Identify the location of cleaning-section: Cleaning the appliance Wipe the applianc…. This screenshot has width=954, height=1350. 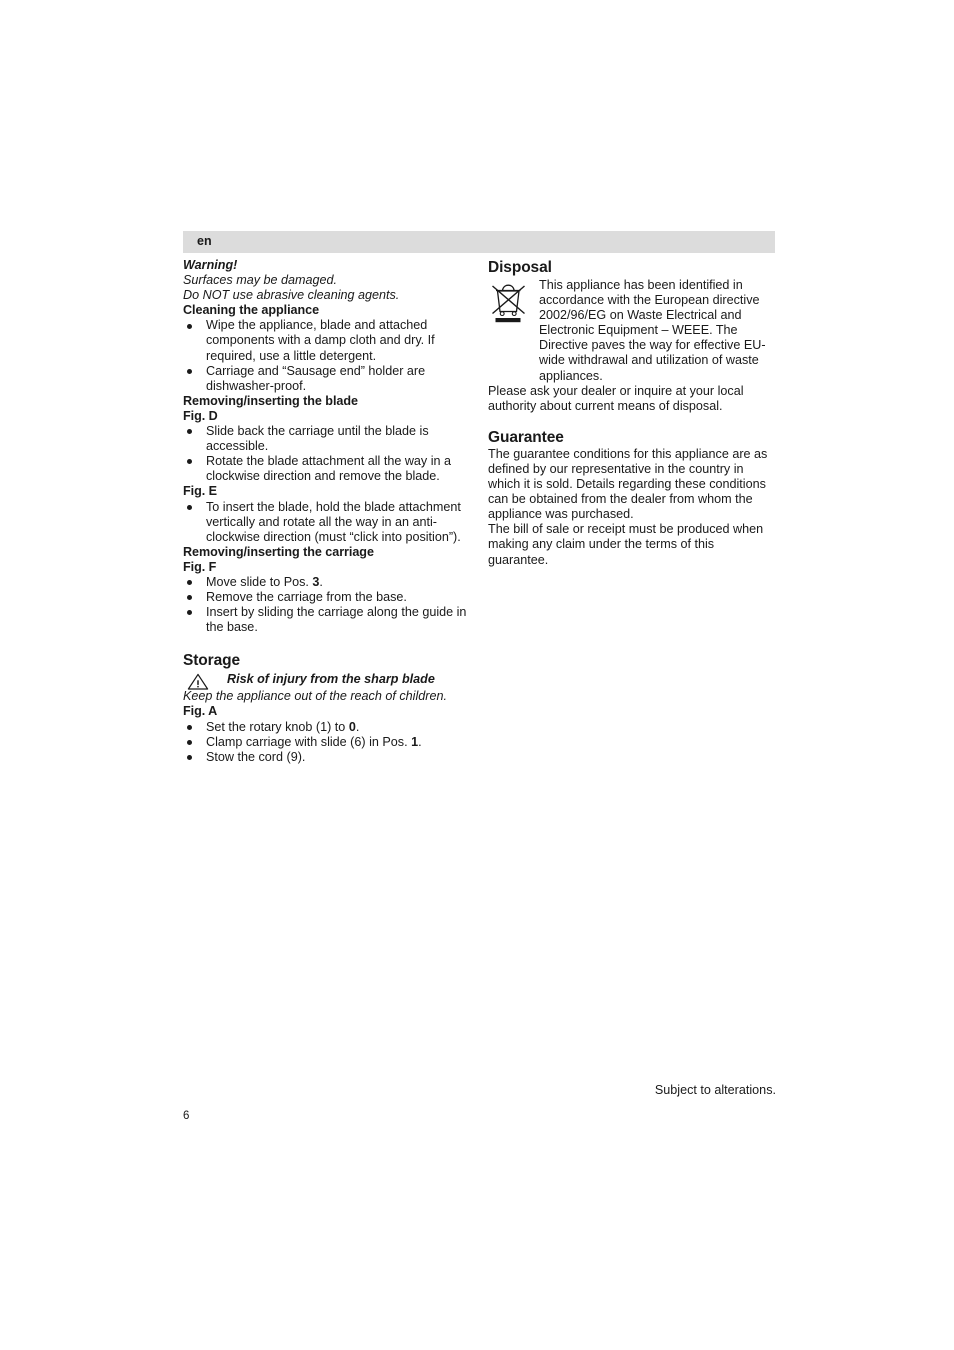
(328, 348).